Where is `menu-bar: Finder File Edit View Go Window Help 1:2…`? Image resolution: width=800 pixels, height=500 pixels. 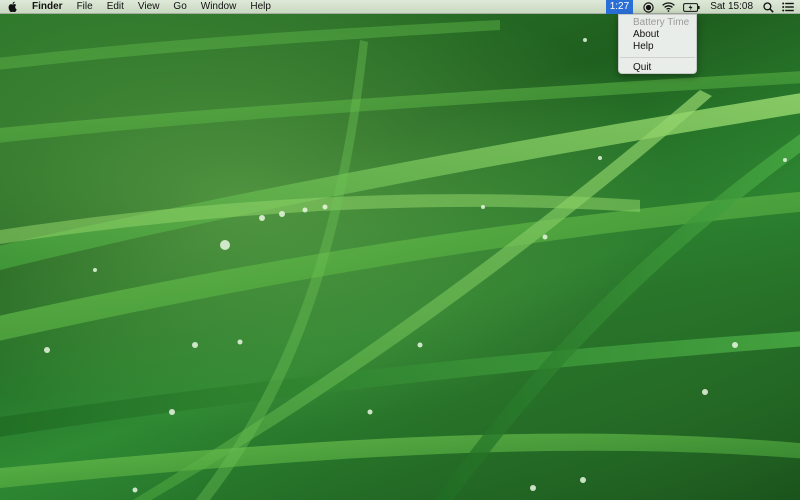 menu-bar: Finder File Edit View Go Window Help 1:2… is located at coordinates (400, 7).